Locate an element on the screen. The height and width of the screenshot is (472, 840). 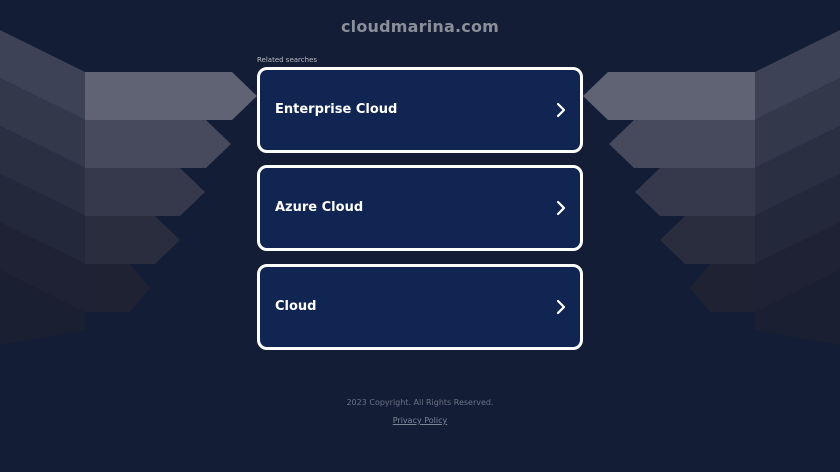
related-search-enterprise-cloud: Enterprise Cloud is located at coordinates (420, 110).